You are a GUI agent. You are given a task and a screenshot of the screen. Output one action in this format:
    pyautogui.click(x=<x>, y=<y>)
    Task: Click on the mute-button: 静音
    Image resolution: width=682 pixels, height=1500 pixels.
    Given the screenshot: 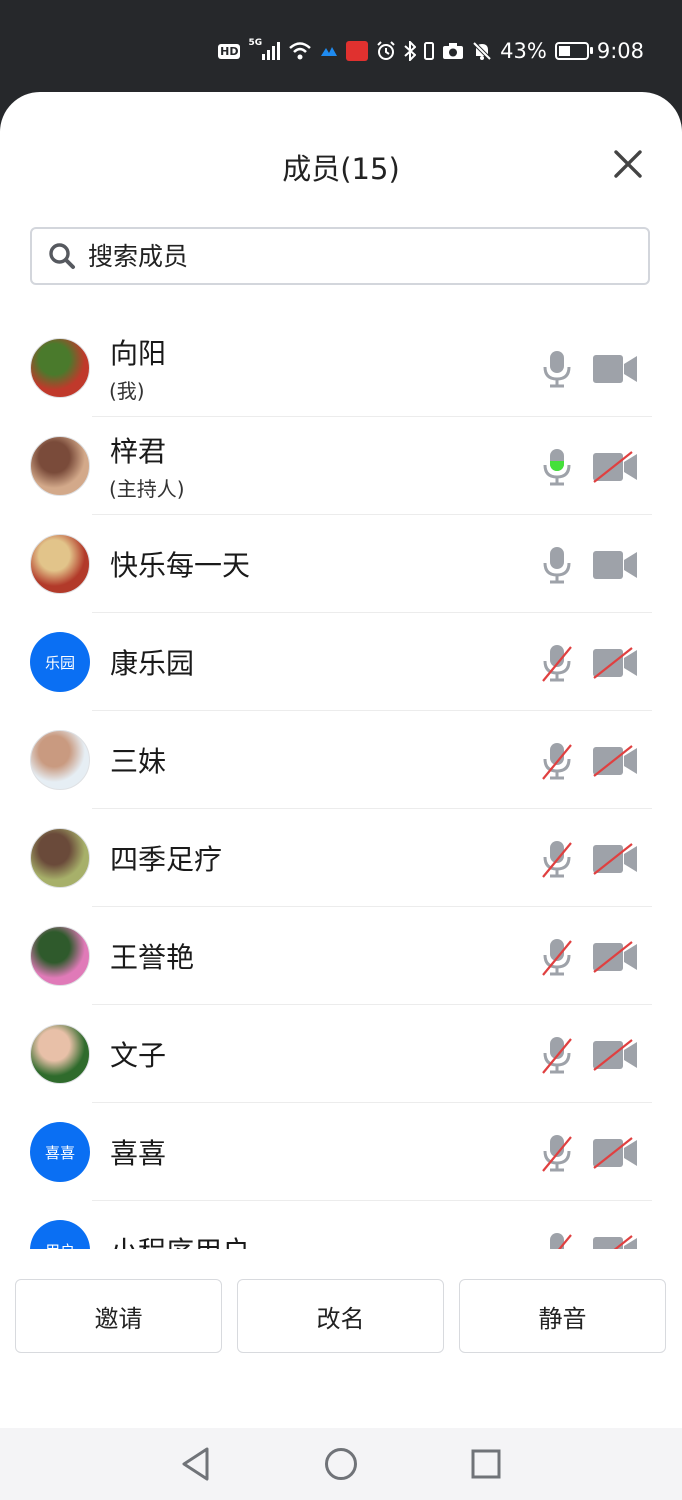 What is the action you would take?
    pyautogui.click(x=562, y=1316)
    